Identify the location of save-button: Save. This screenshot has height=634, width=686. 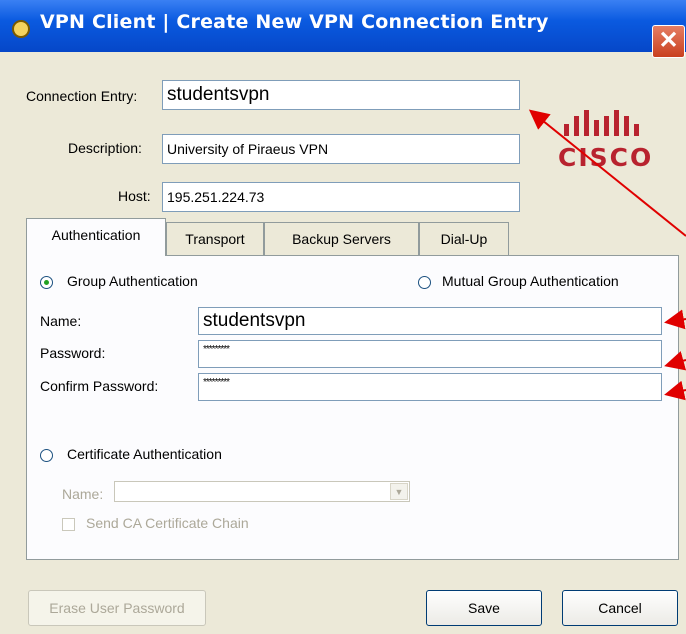
(484, 608).